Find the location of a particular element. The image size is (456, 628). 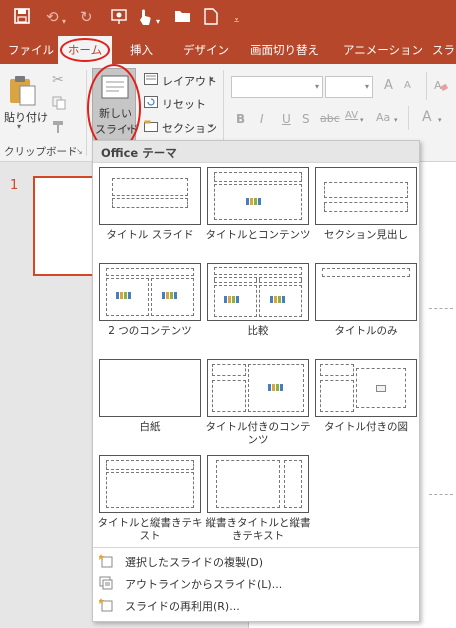

layout-picture-caption: タイトル付きの図 is located at coordinates (366, 396).